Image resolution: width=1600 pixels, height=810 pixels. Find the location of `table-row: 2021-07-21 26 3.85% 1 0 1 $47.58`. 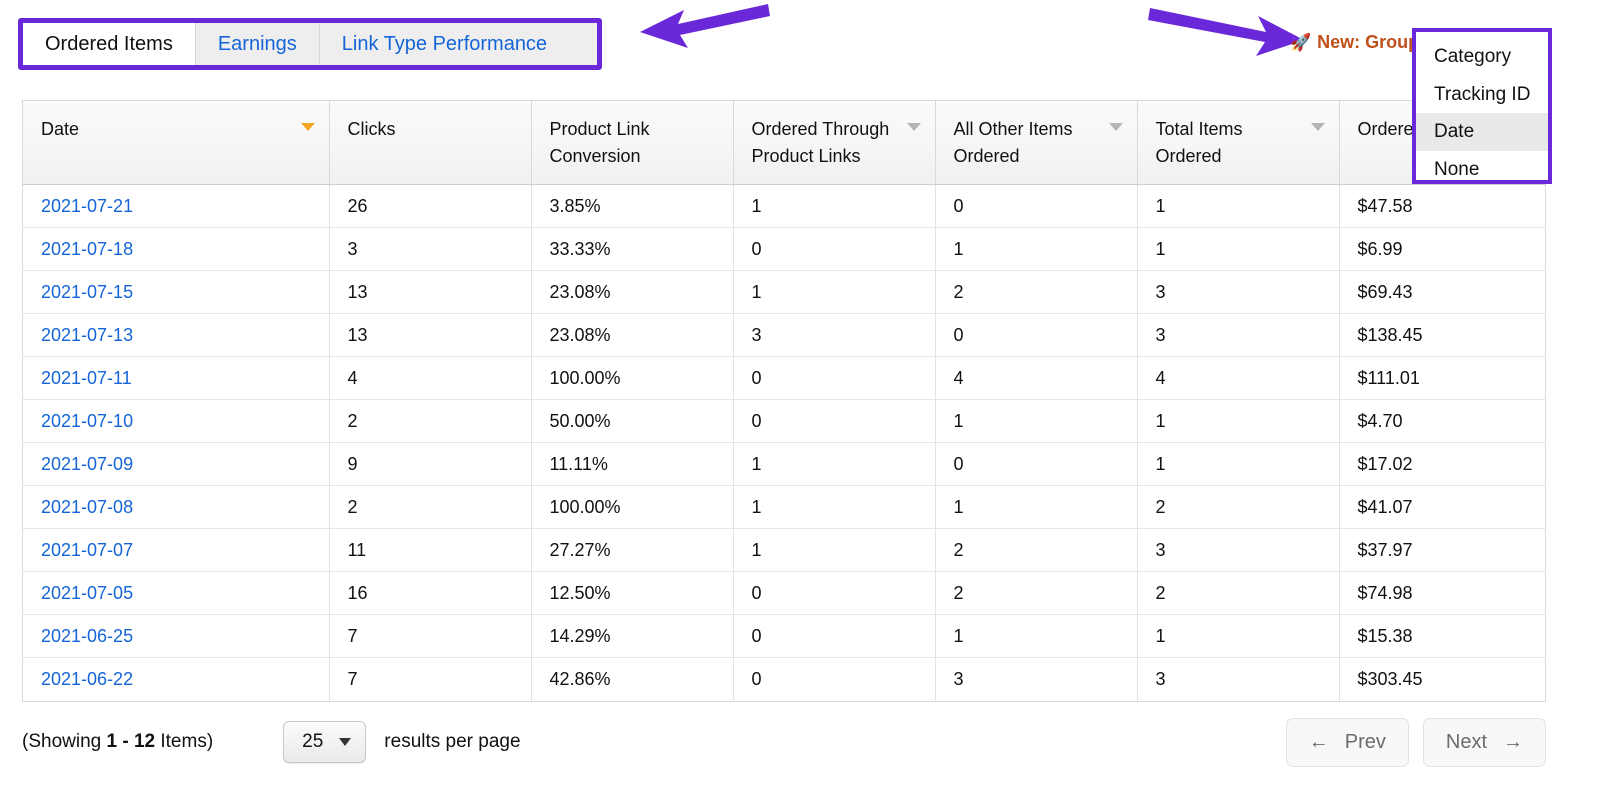

table-row: 2021-07-21 26 3.85% 1 0 1 $47.58 is located at coordinates (784, 206).